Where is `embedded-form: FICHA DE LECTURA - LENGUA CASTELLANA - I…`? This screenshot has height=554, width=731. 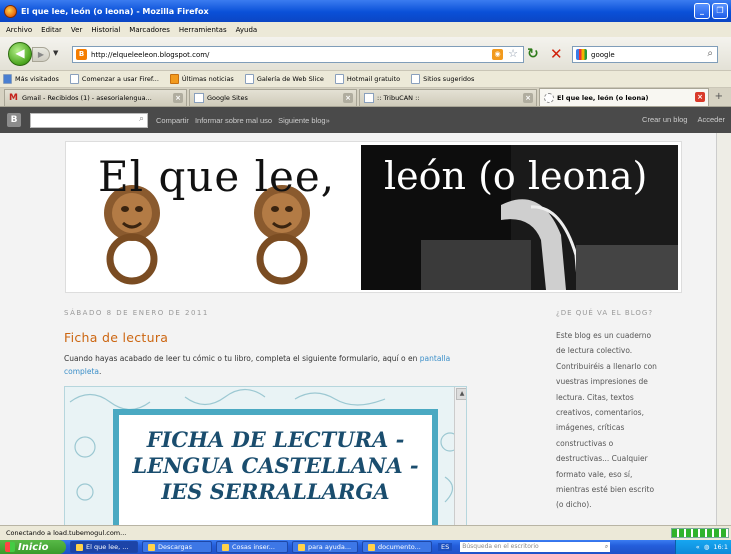
embedded-form: FICHA DE LECTURA - LENGUA CASTELLANA - I… is located at coordinates (265, 455).